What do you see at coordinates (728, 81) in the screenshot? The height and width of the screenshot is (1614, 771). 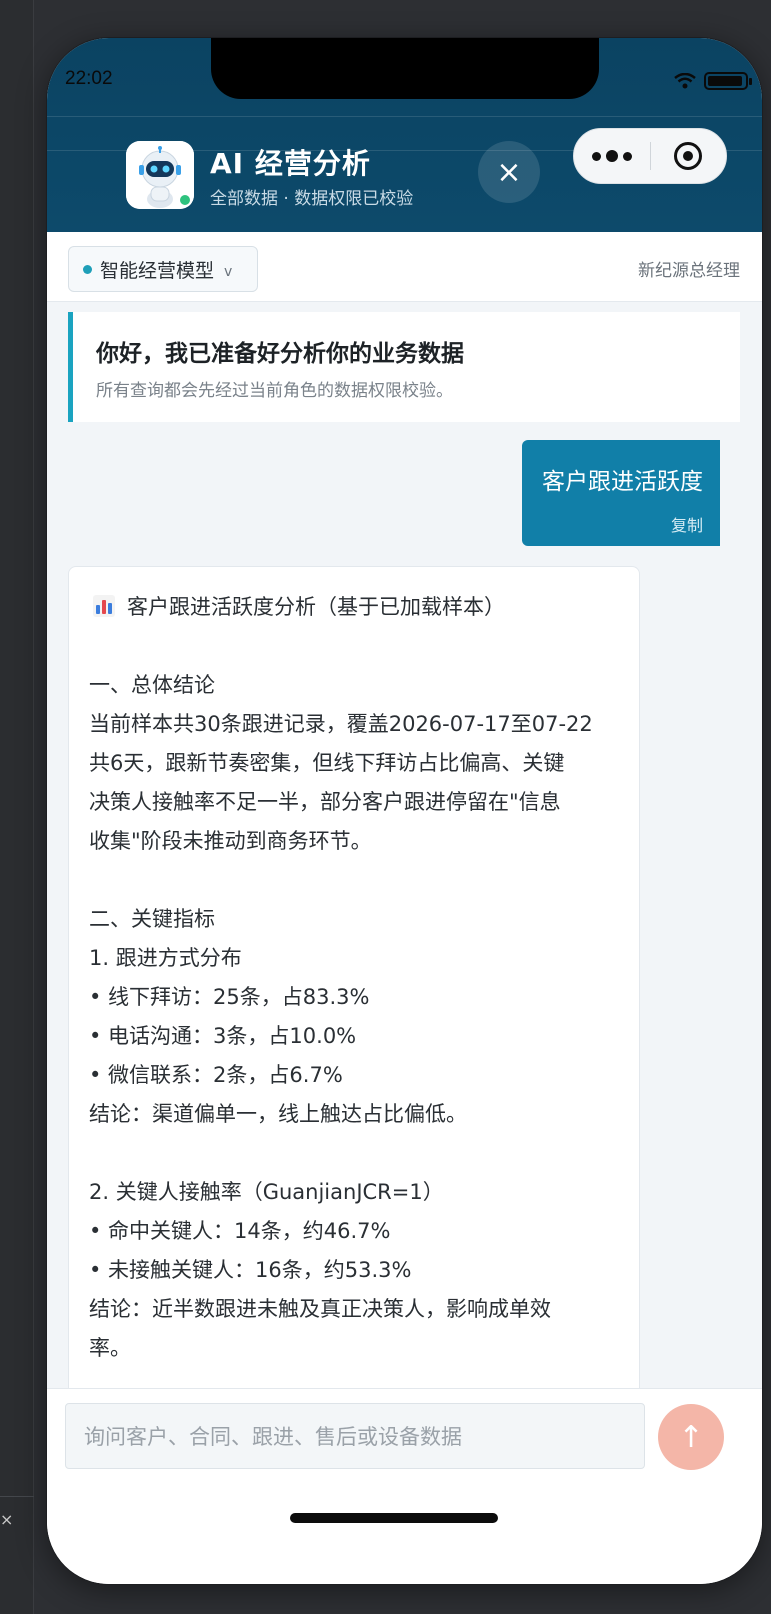 I see `battery-icon` at bounding box center [728, 81].